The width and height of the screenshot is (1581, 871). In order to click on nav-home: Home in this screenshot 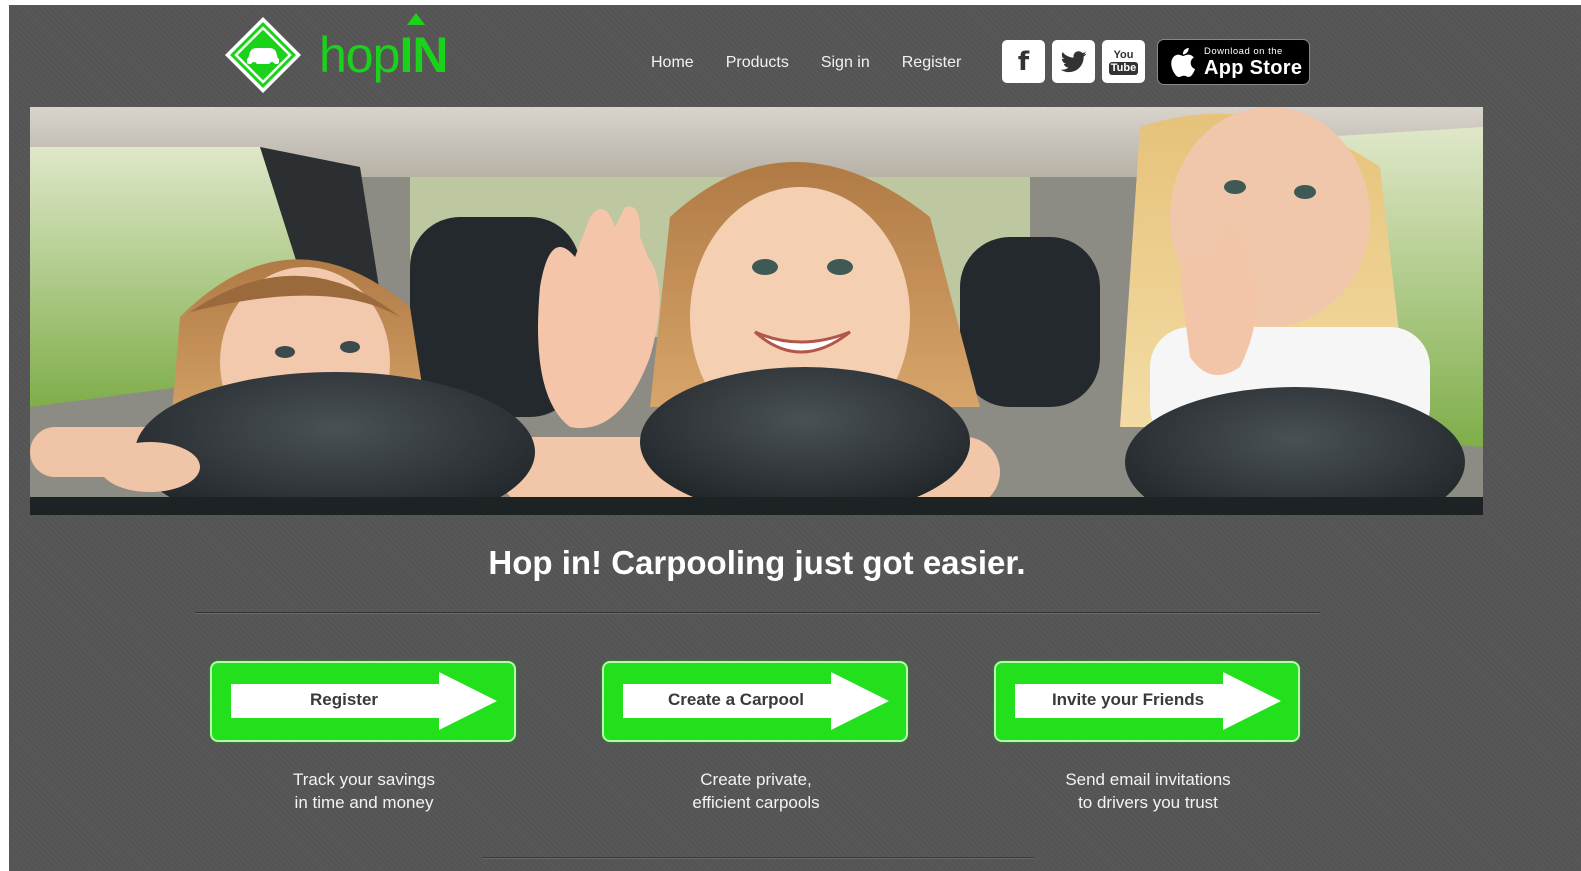, I will do `click(672, 63)`.